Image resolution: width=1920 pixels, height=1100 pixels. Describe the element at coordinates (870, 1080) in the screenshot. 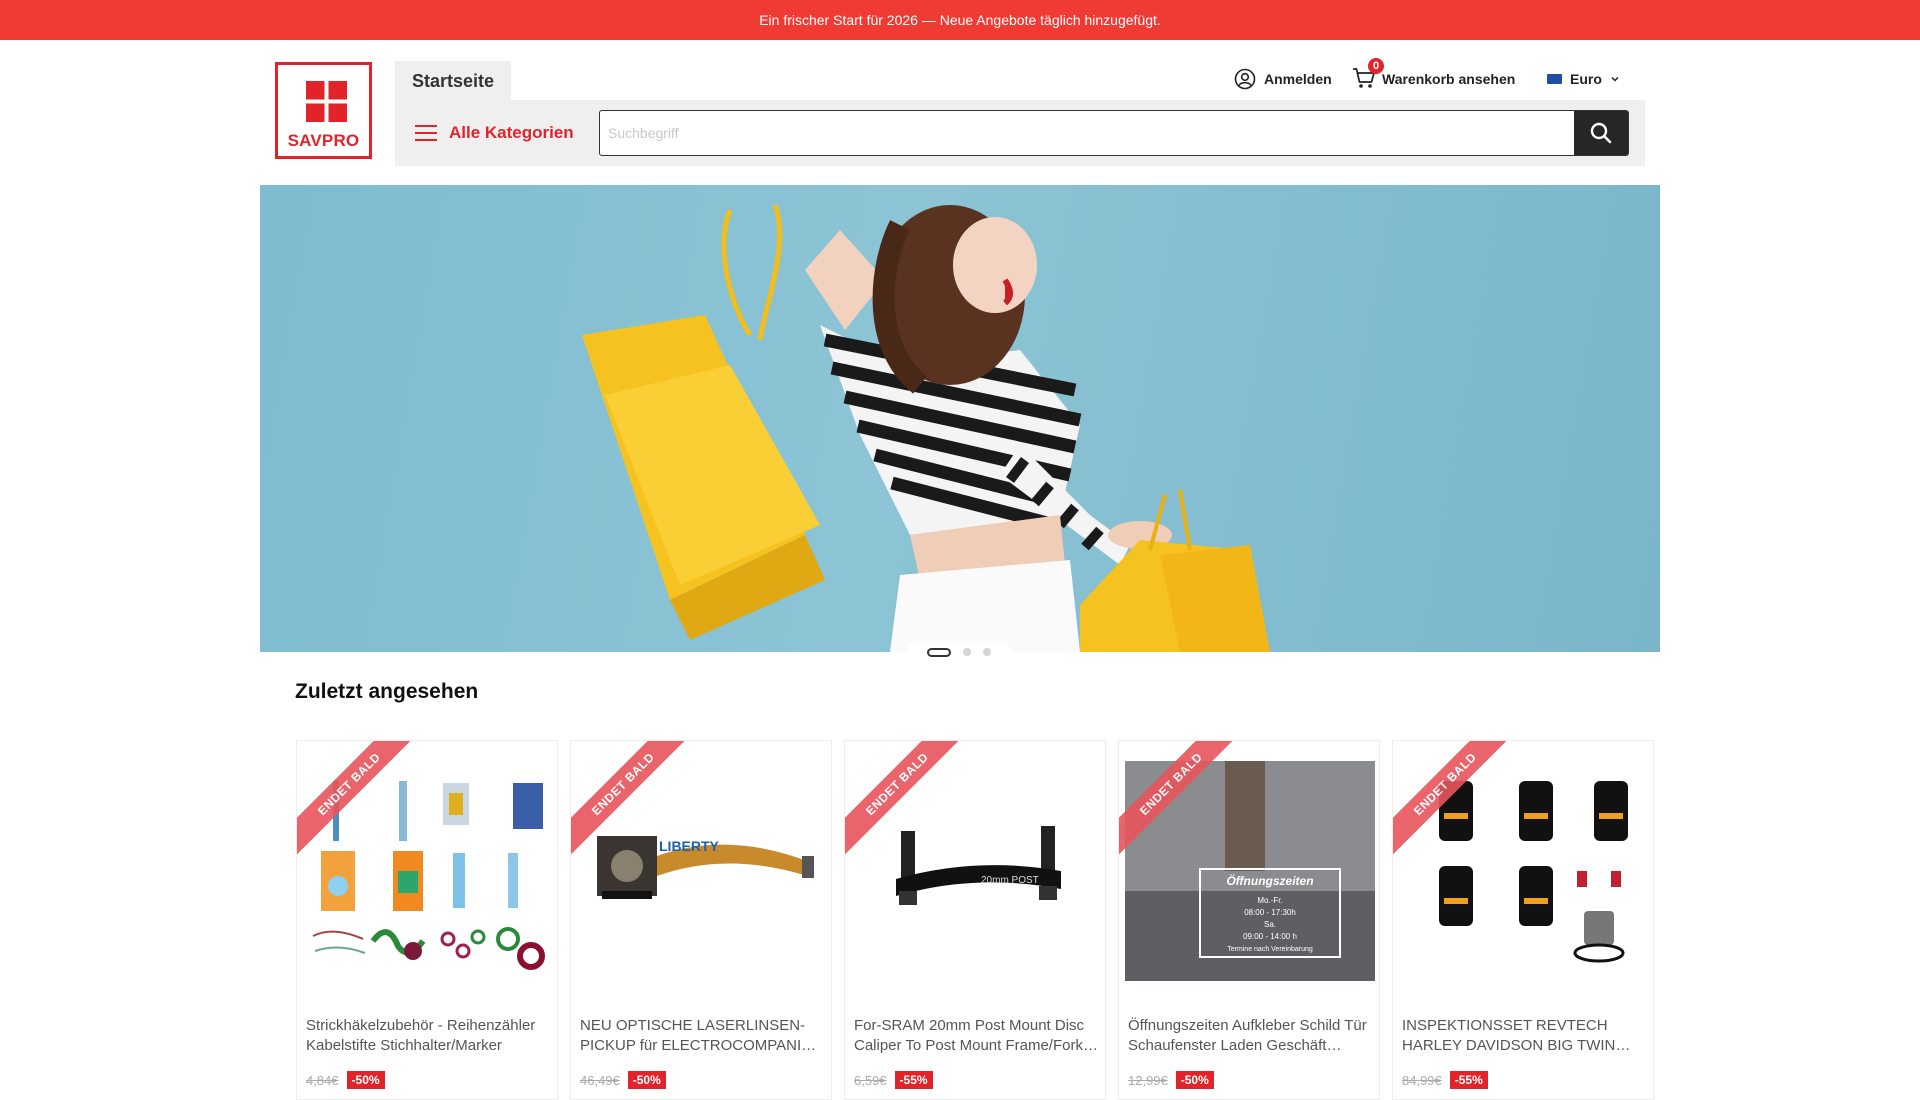

I see `old-price: 6,59€` at that location.